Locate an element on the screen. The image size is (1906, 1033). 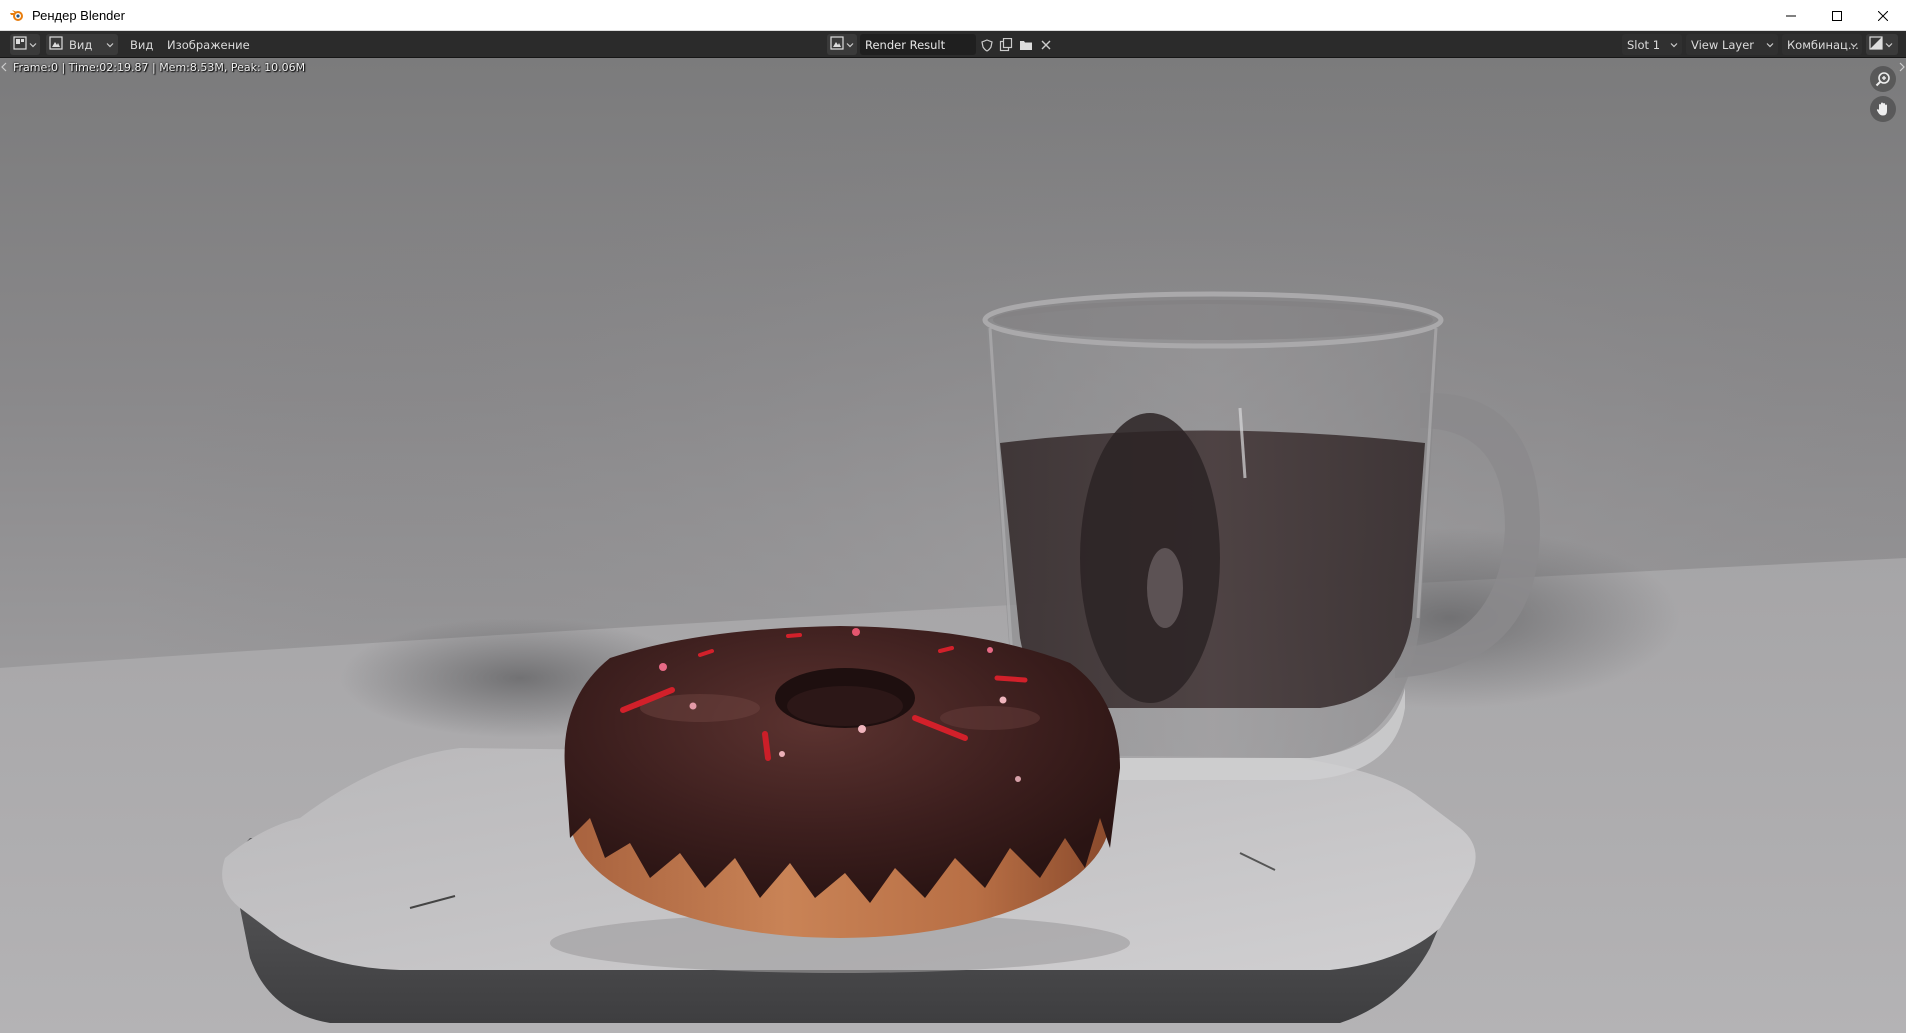
region-toggle-left-icon is located at coordinates (4, 67).